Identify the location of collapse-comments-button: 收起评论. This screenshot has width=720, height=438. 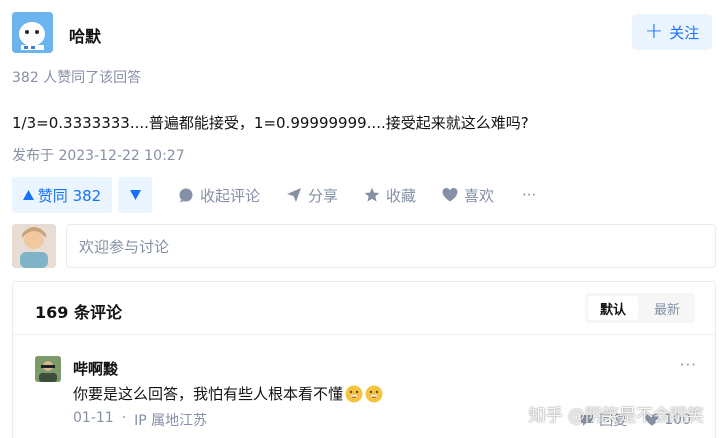
(219, 195).